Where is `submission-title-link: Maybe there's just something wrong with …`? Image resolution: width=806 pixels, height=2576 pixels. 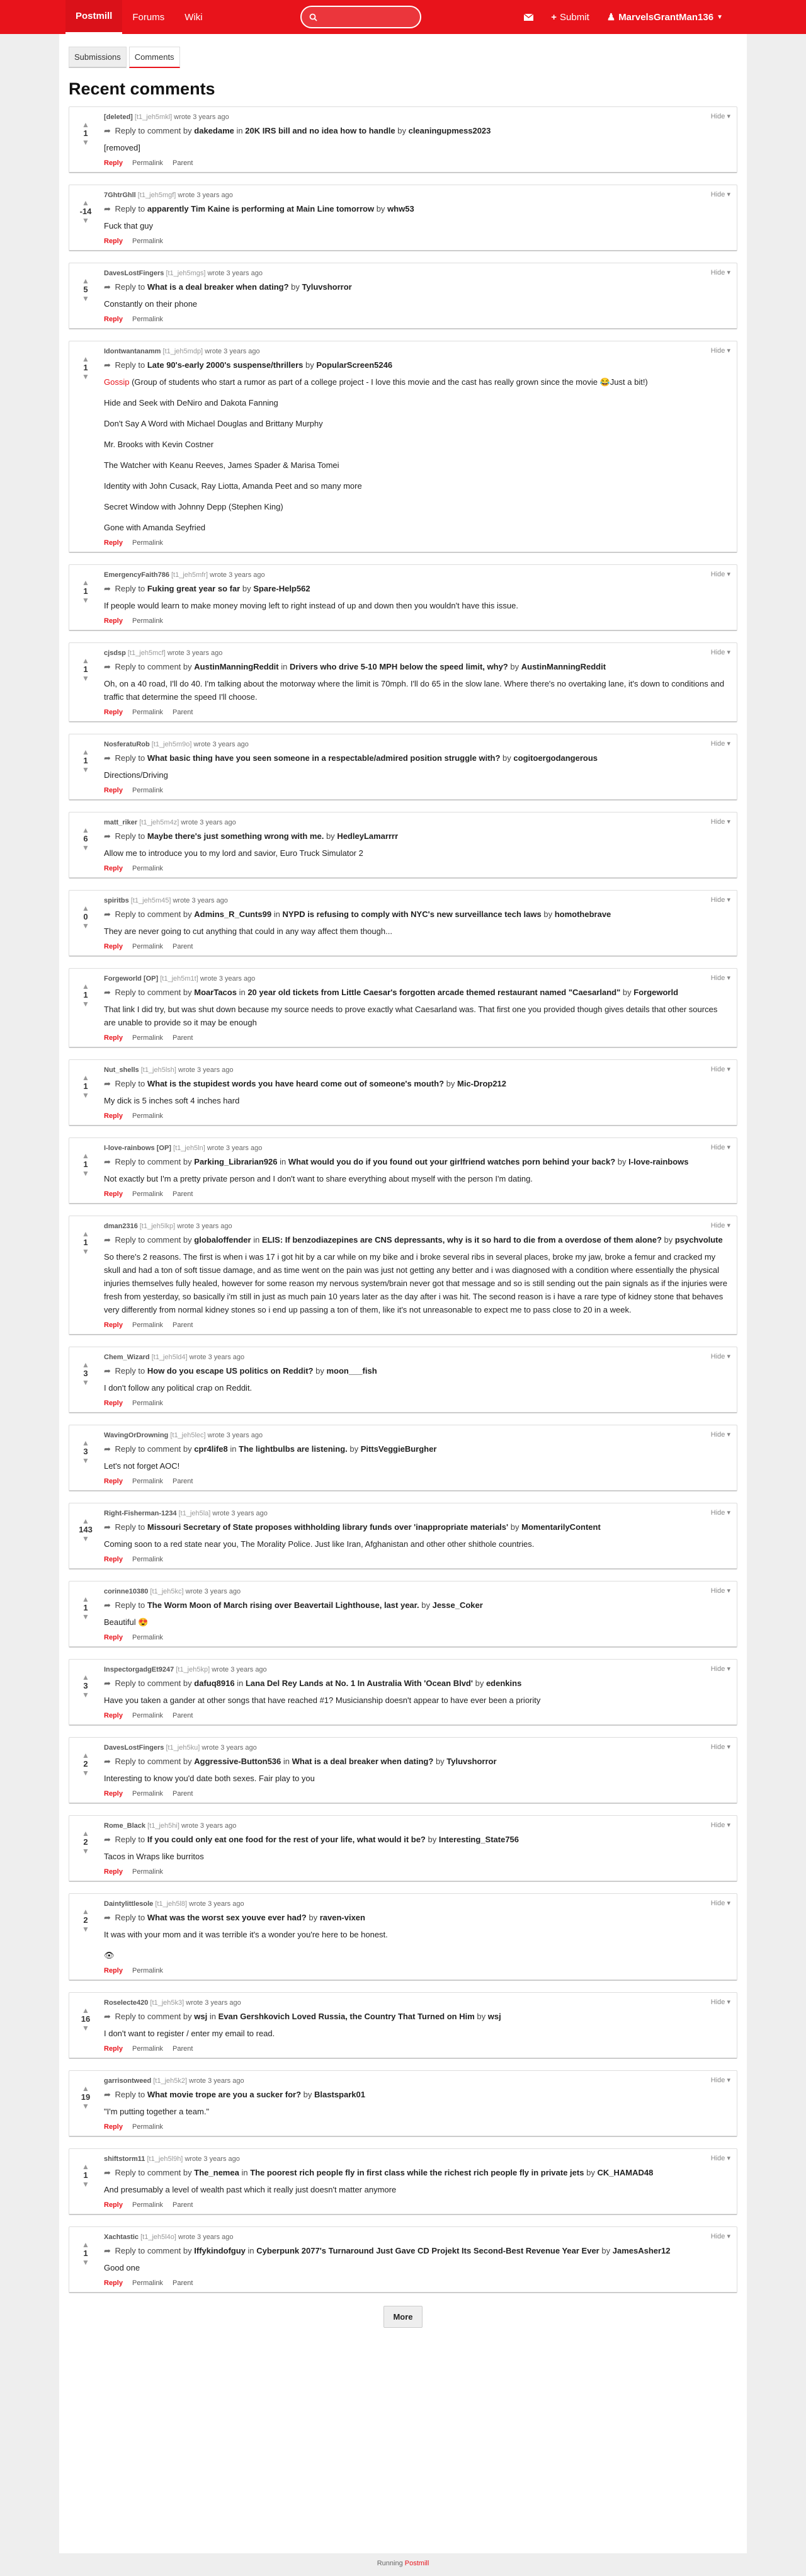
submission-title-link: Maybe there's just something wrong with … is located at coordinates (235, 836).